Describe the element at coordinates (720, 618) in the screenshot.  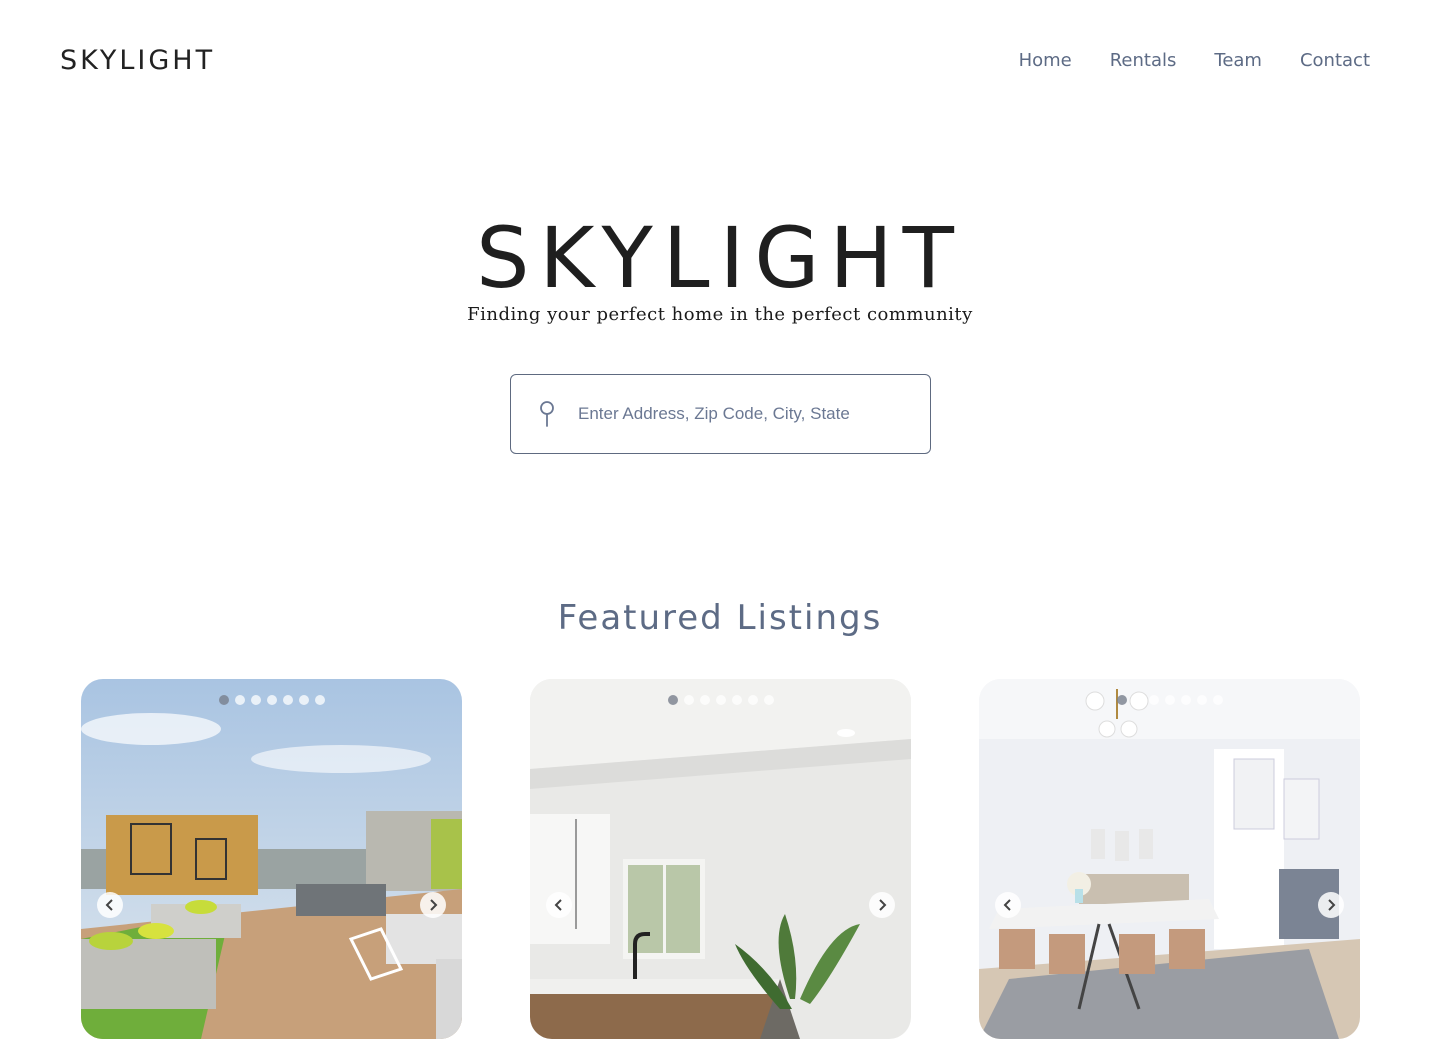
I see `featured-listings-title: Featured Listings` at that location.